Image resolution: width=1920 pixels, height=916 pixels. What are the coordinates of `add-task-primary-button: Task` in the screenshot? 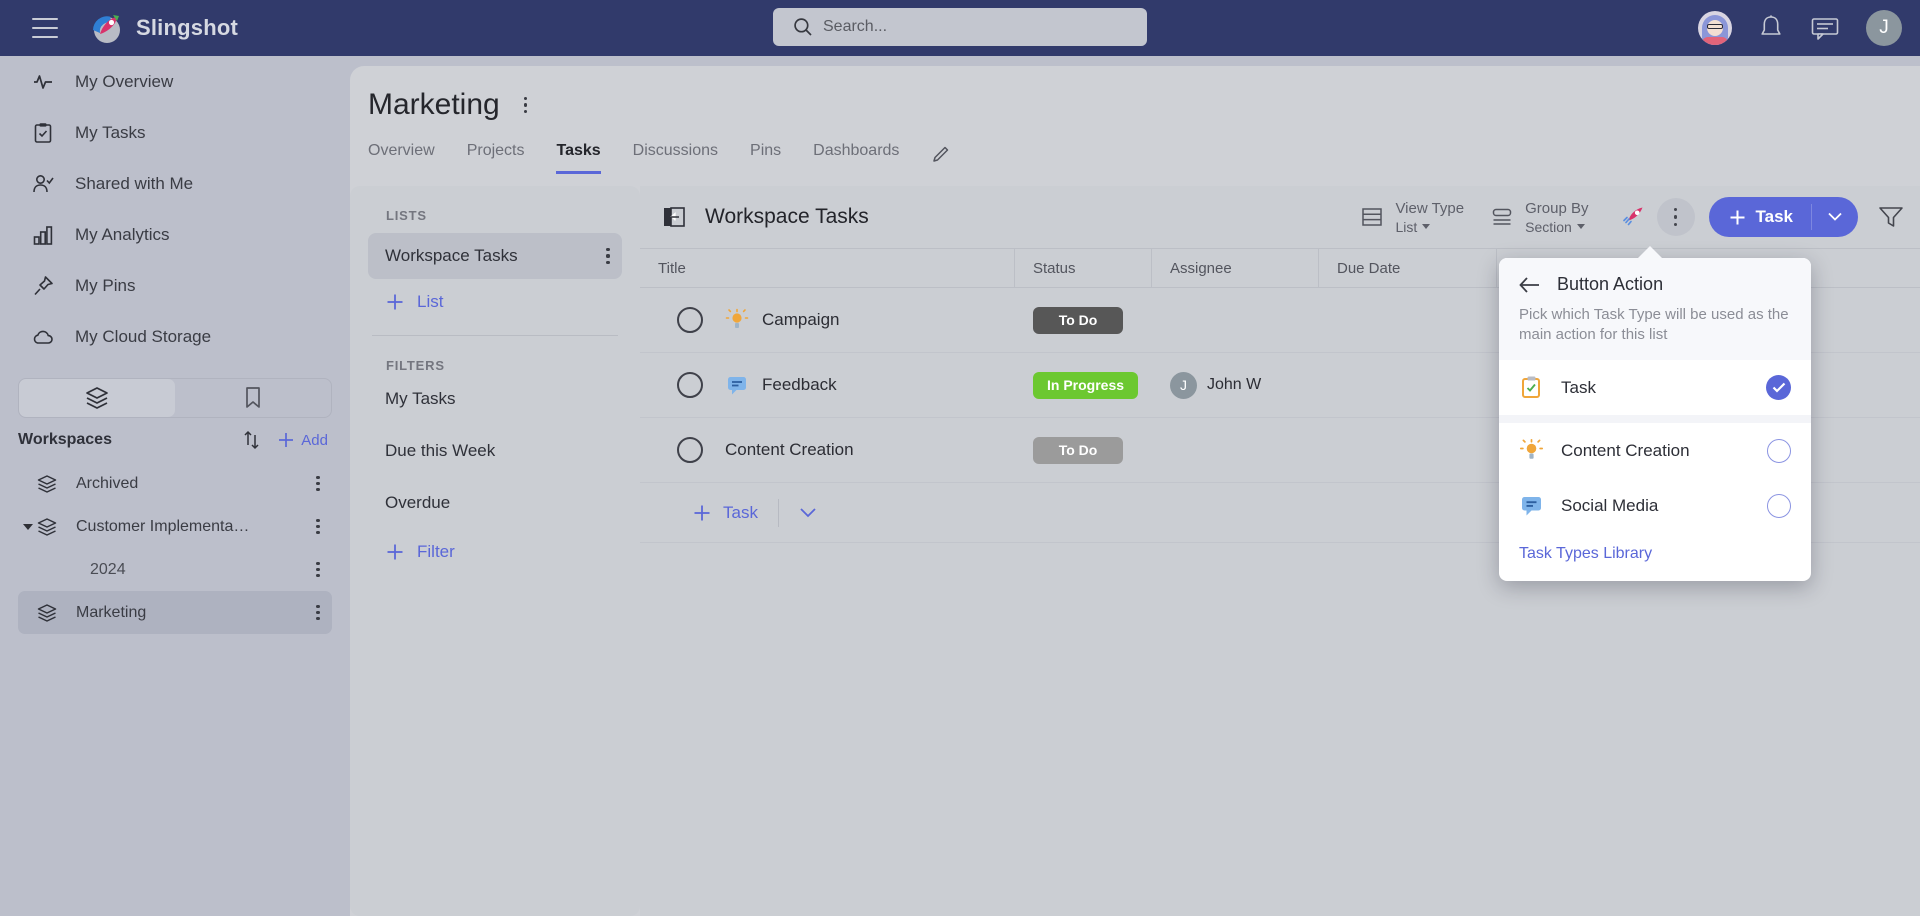 It's located at (1783, 217).